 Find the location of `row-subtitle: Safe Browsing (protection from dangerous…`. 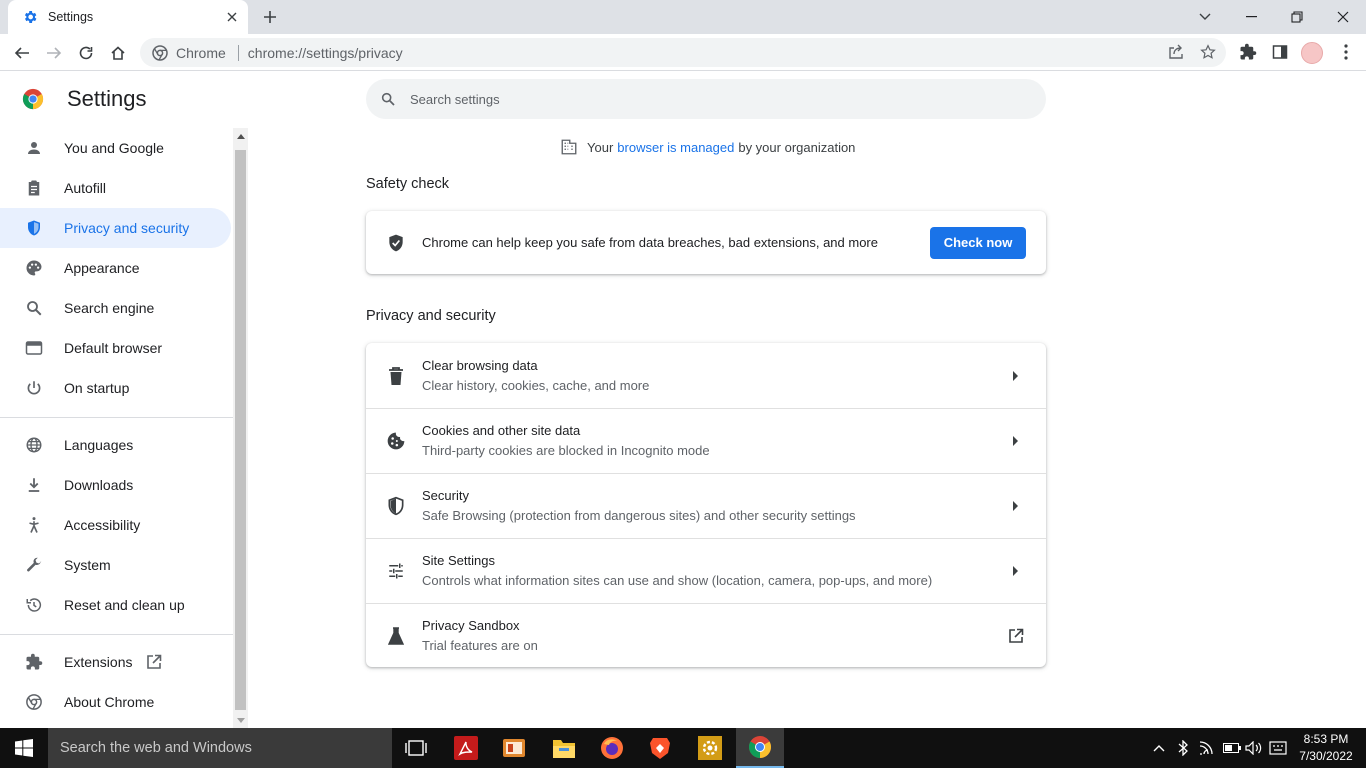

row-subtitle: Safe Browsing (protection from dangerous… is located at coordinates (639, 515).